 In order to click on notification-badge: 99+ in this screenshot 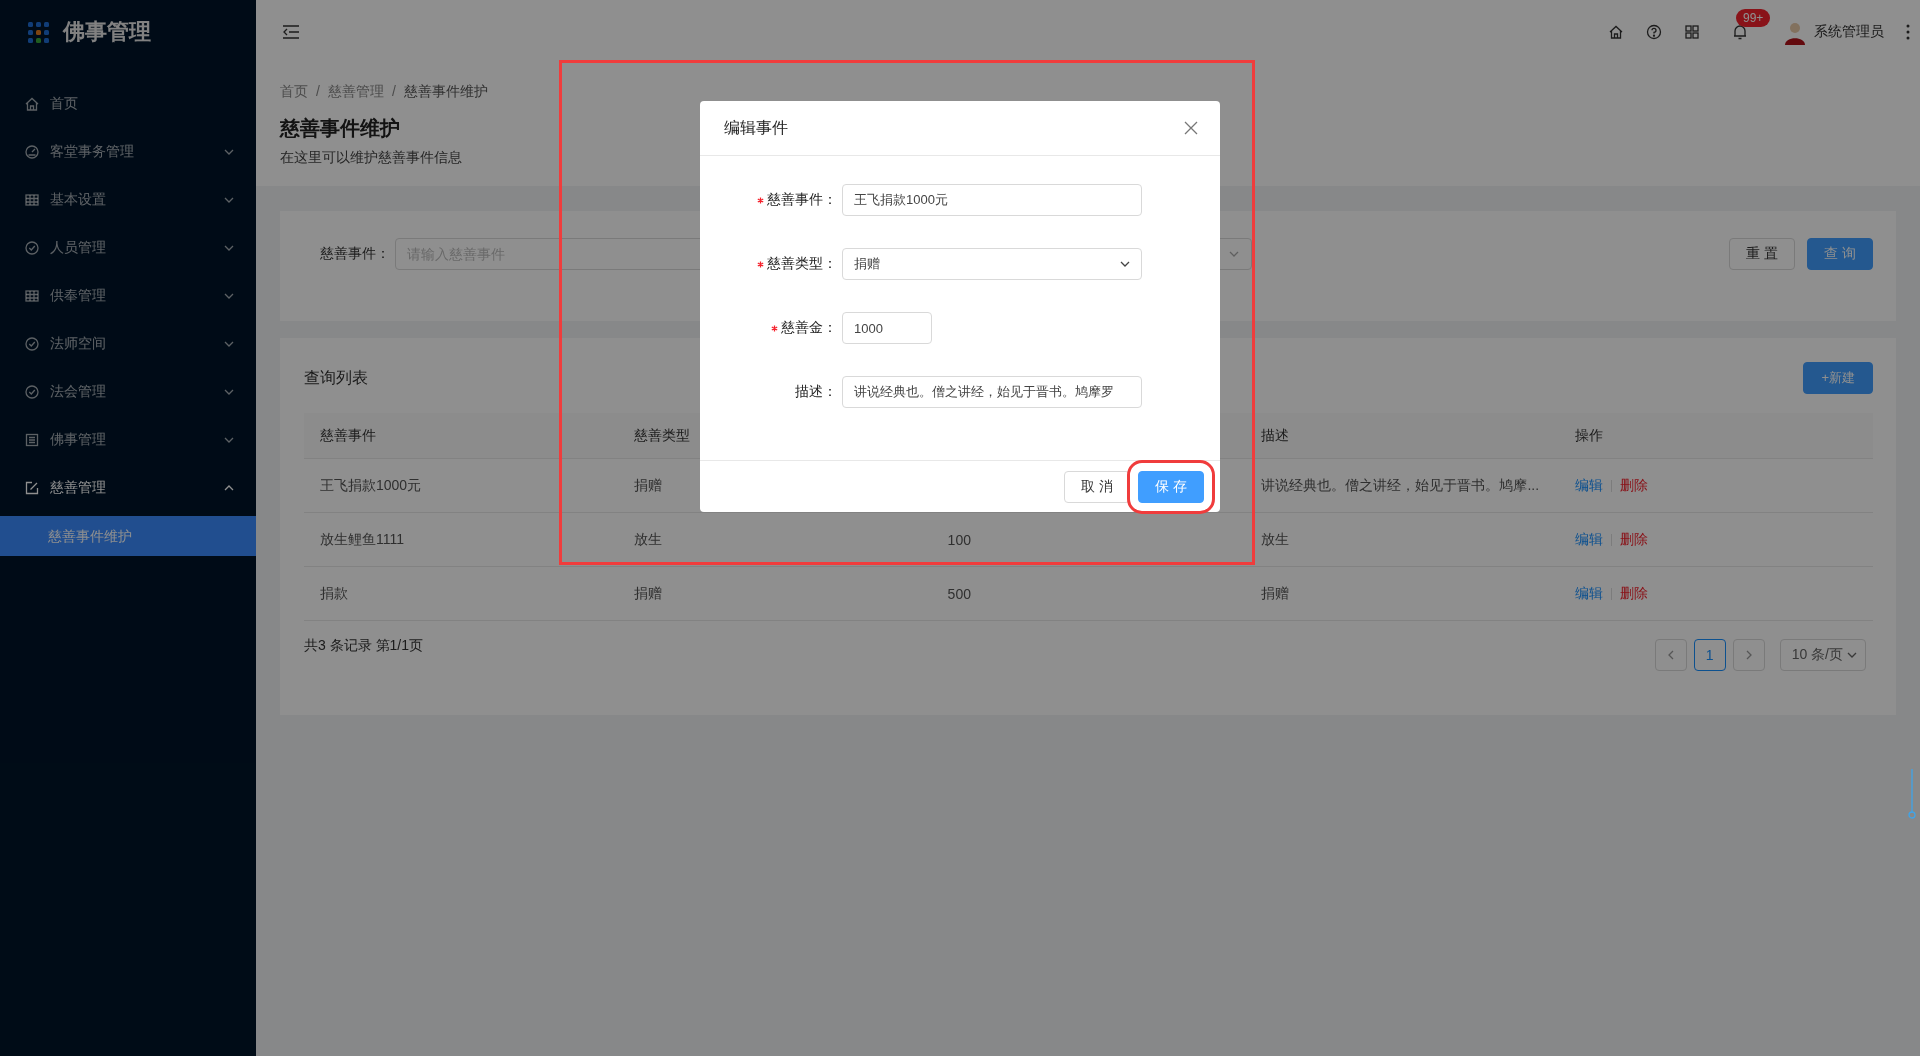, I will do `click(1753, 18)`.